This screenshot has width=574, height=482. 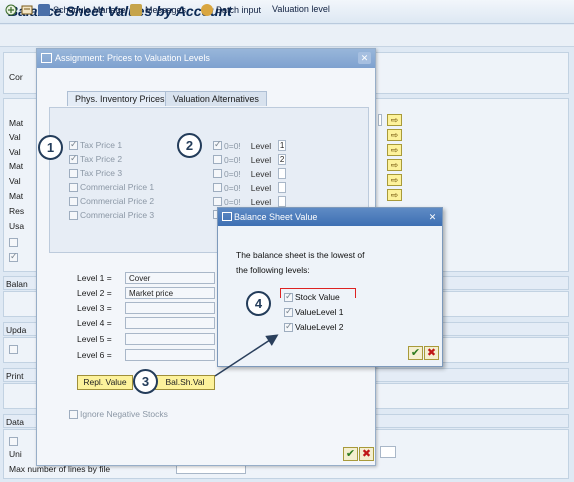 I want to click on batch-input-label: Batch input, so click(x=239, y=10).